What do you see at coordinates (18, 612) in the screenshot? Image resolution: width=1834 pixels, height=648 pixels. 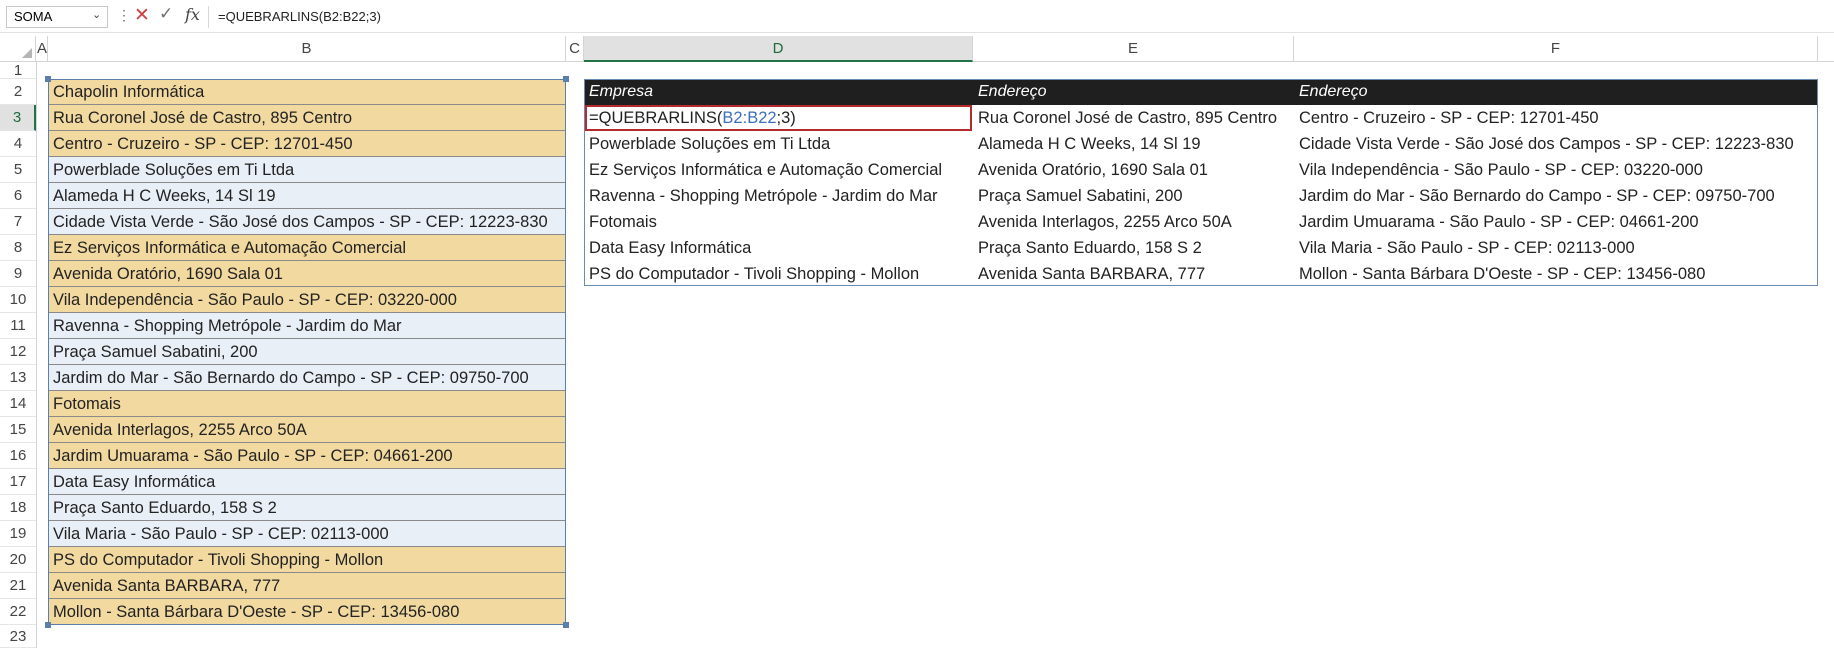 I see `row-header-22: 22` at bounding box center [18, 612].